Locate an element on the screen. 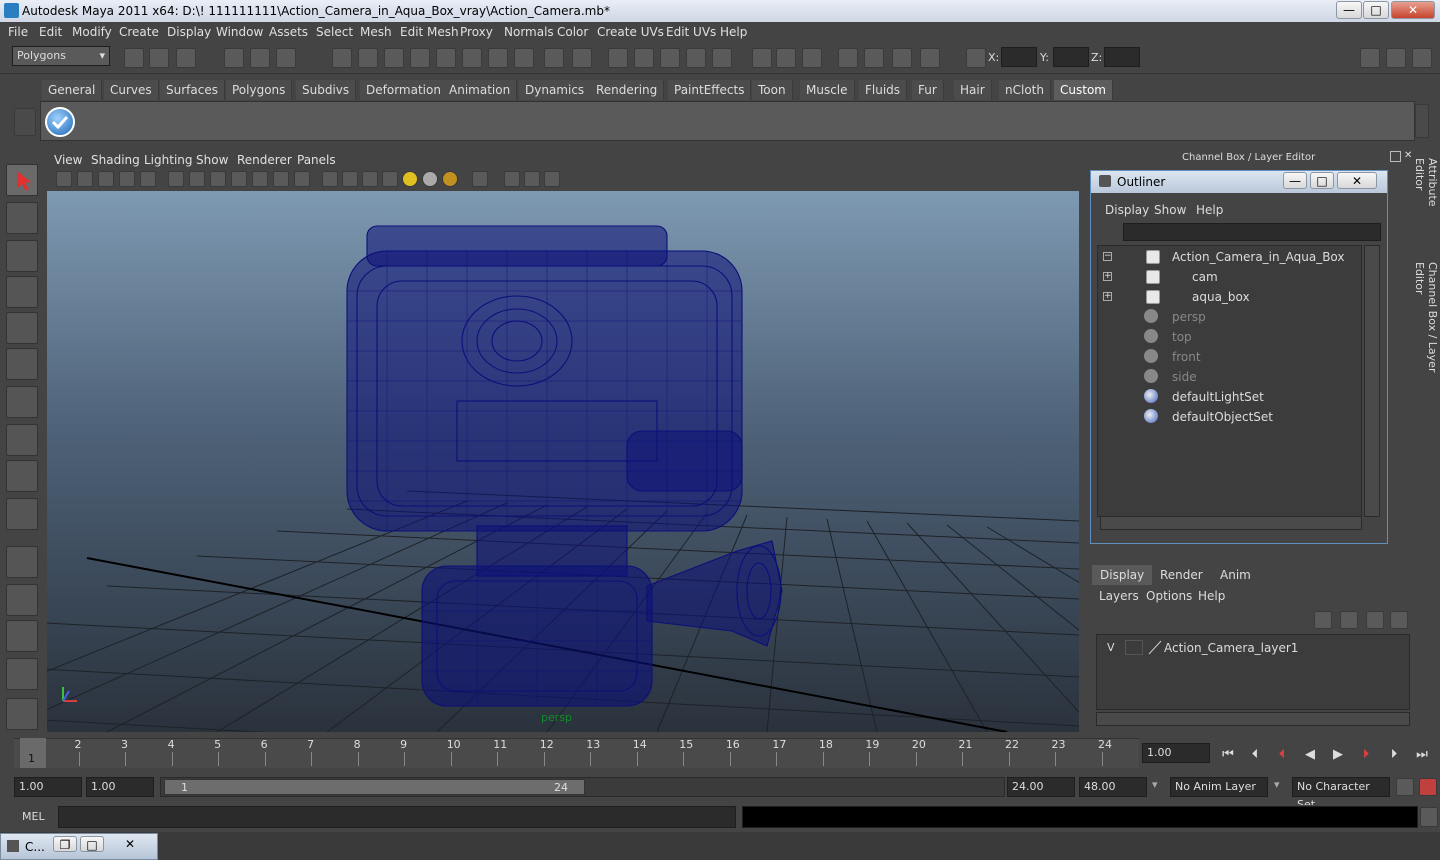 This screenshot has height=860, width=1440. gate-mask-icon is located at coordinates (239, 179).